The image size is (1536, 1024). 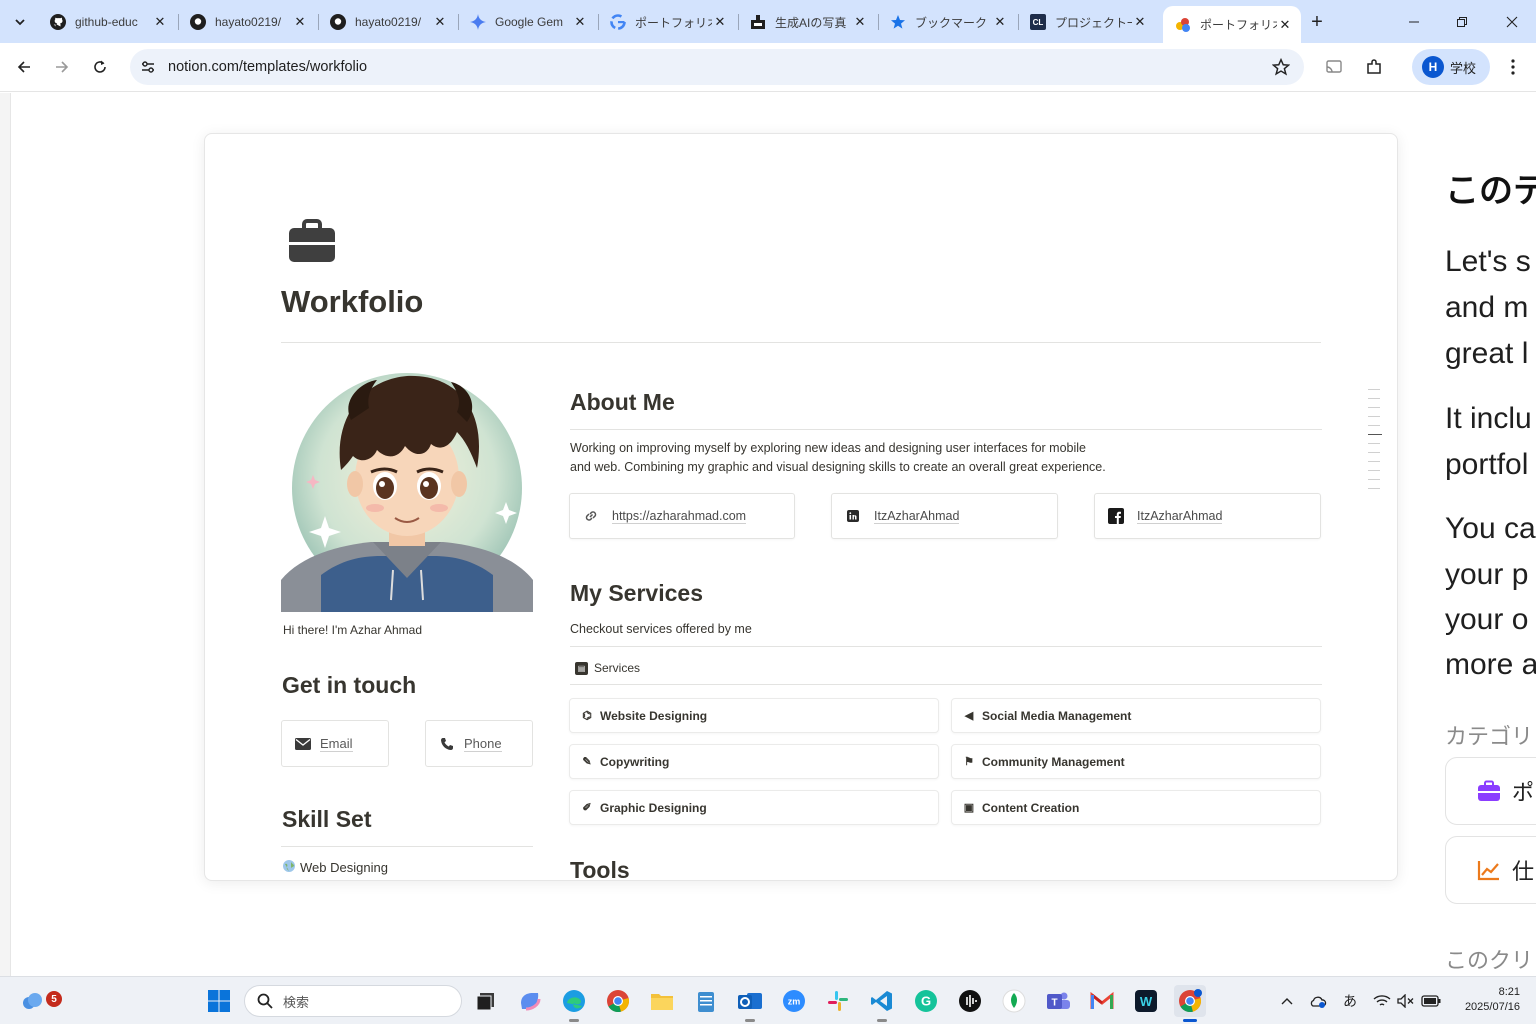 What do you see at coordinates (1490, 870) in the screenshot?
I see `category-card-work: 仕` at bounding box center [1490, 870].